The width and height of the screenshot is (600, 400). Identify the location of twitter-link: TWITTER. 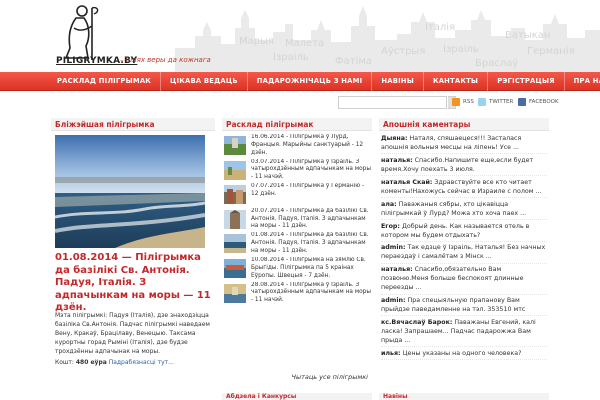
(495, 102).